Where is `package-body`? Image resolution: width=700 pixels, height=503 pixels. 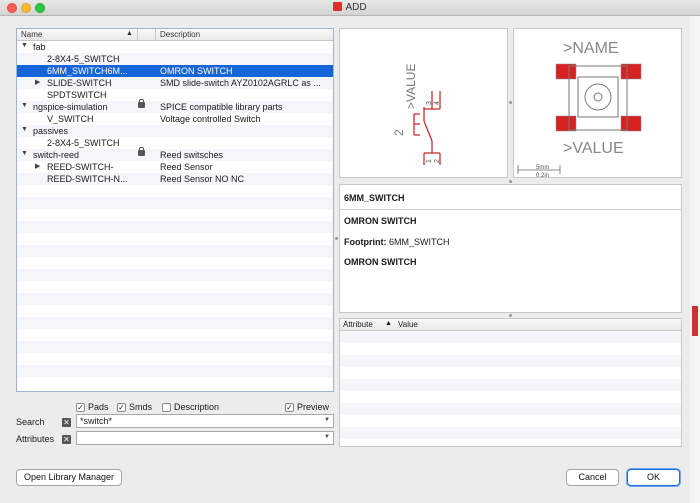
package-body is located at coordinates (598, 97).